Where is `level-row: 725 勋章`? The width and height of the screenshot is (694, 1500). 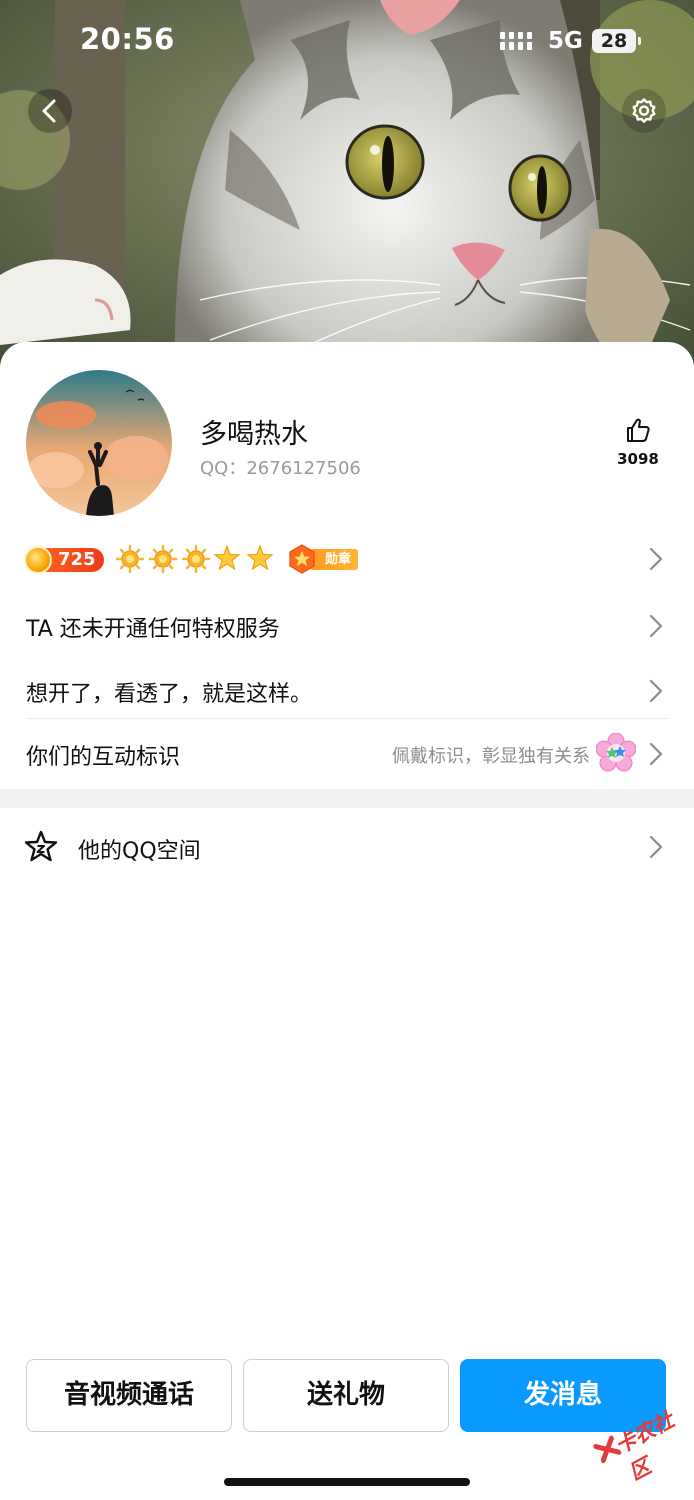 level-row: 725 勋章 is located at coordinates (347, 561).